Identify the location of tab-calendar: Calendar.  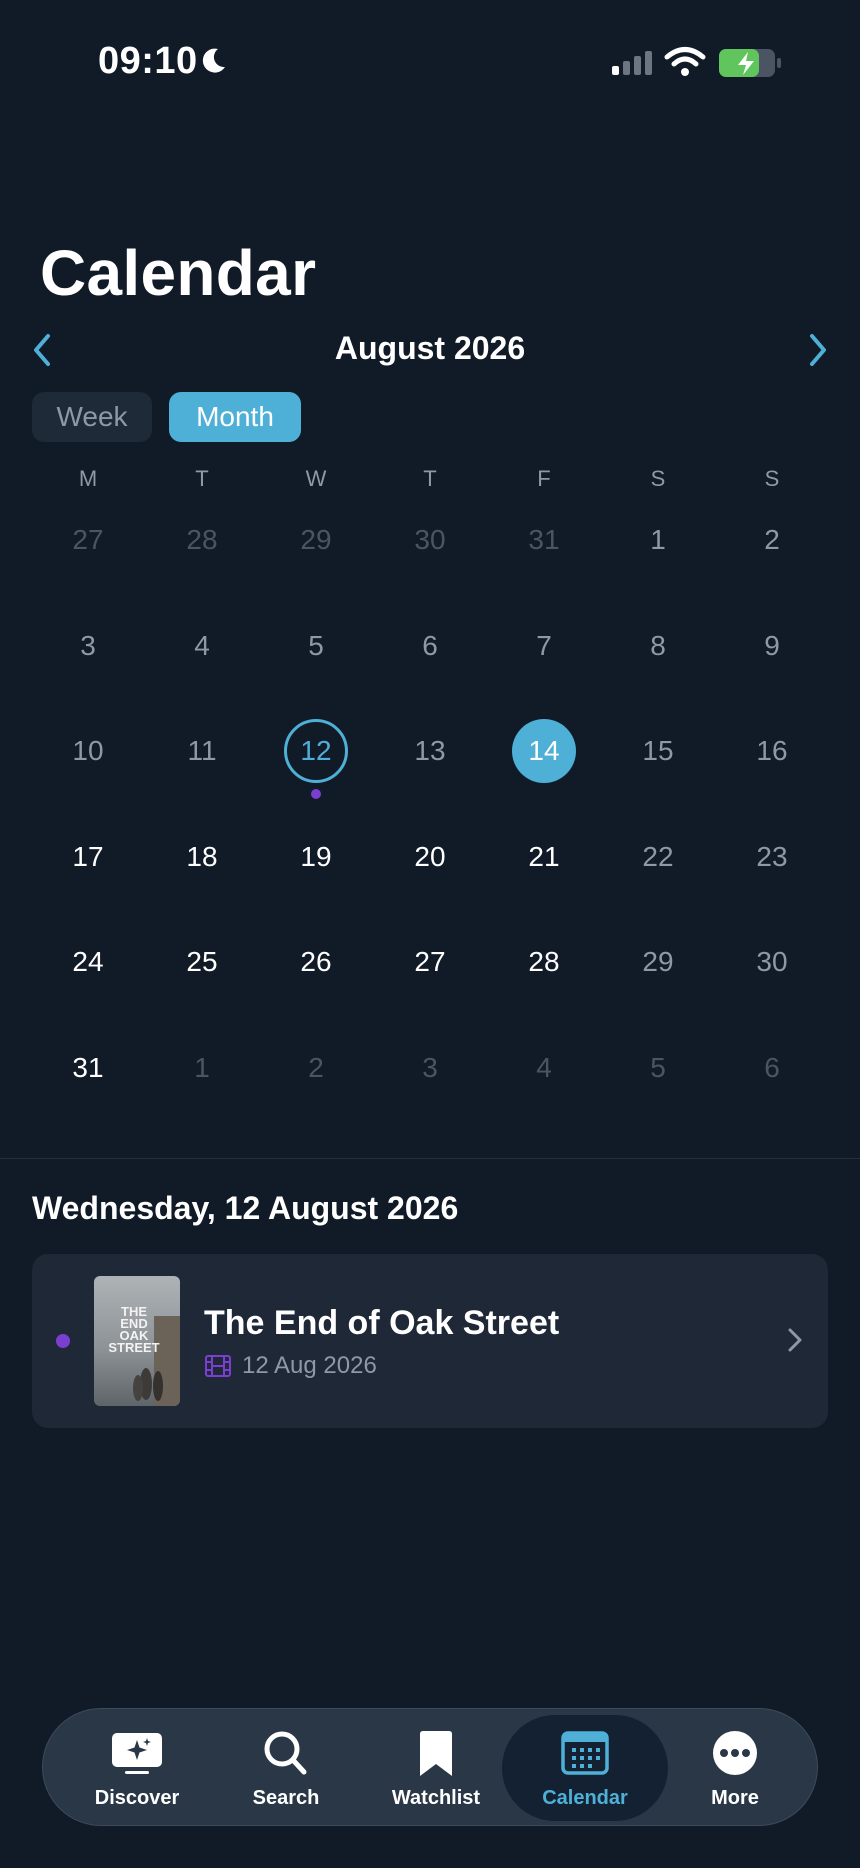
(585, 1768).